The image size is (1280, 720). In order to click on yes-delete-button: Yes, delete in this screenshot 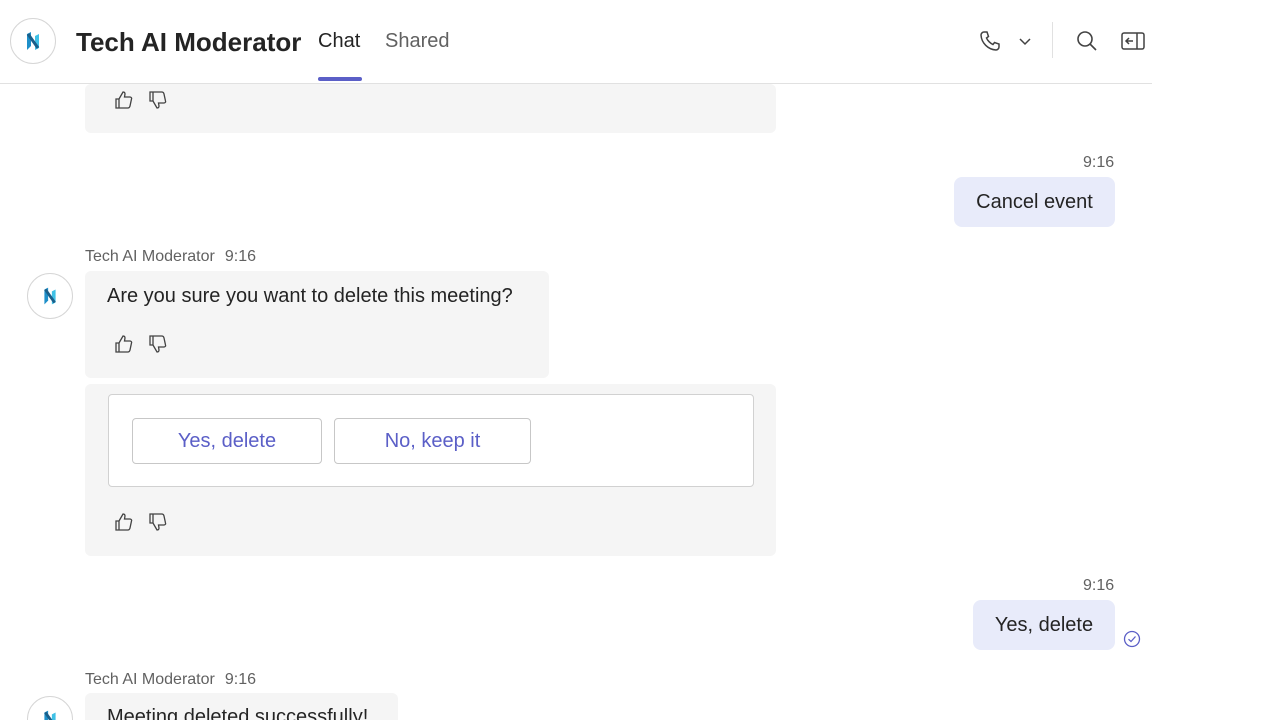, I will do `click(227, 441)`.